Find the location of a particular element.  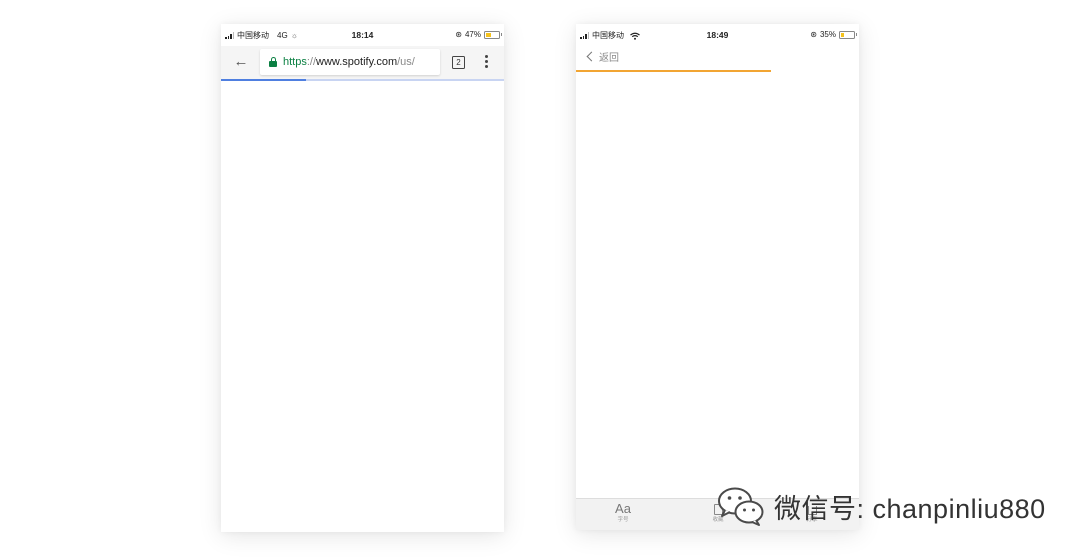

font-size-icon: Aa is located at coordinates (623, 508).